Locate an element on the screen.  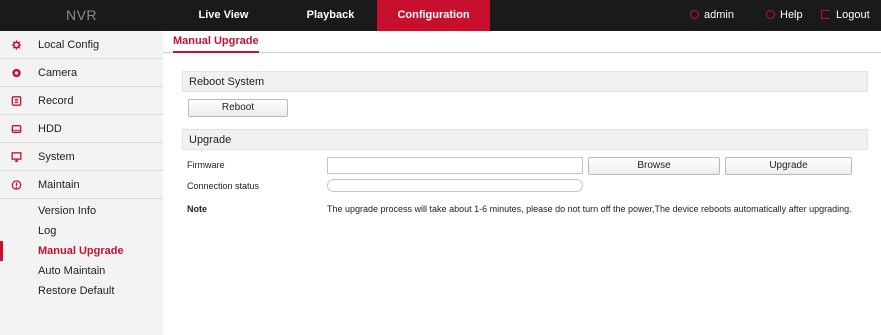
sidebar-item-label: Camera is located at coordinates (58, 73).